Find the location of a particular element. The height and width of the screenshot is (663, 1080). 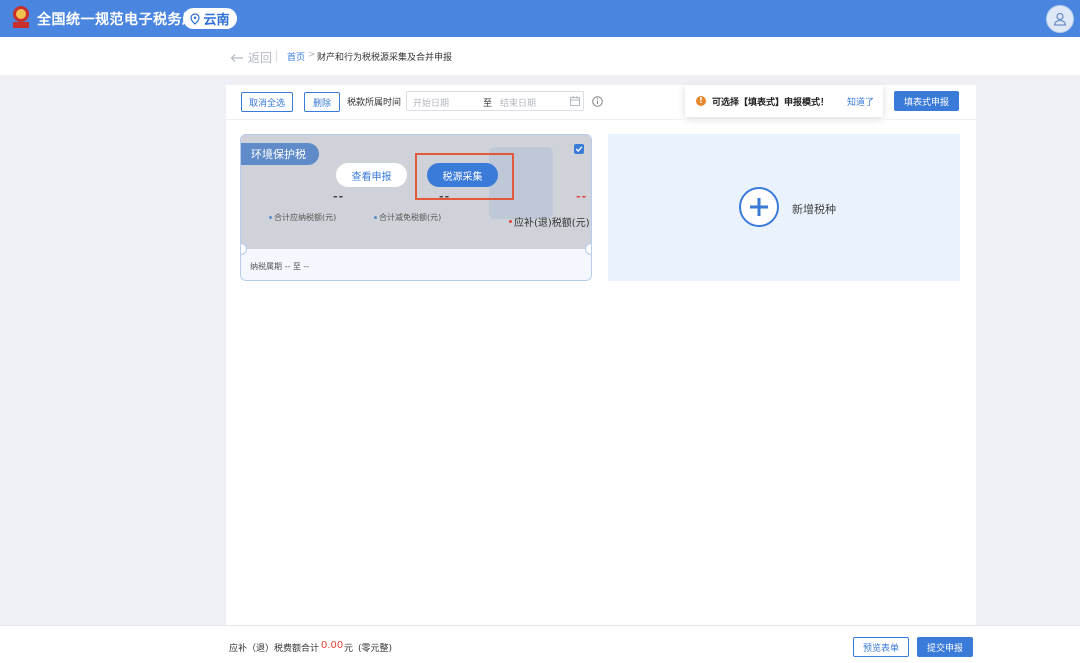

add-tax-type-card: 新增税种 is located at coordinates (784, 207).